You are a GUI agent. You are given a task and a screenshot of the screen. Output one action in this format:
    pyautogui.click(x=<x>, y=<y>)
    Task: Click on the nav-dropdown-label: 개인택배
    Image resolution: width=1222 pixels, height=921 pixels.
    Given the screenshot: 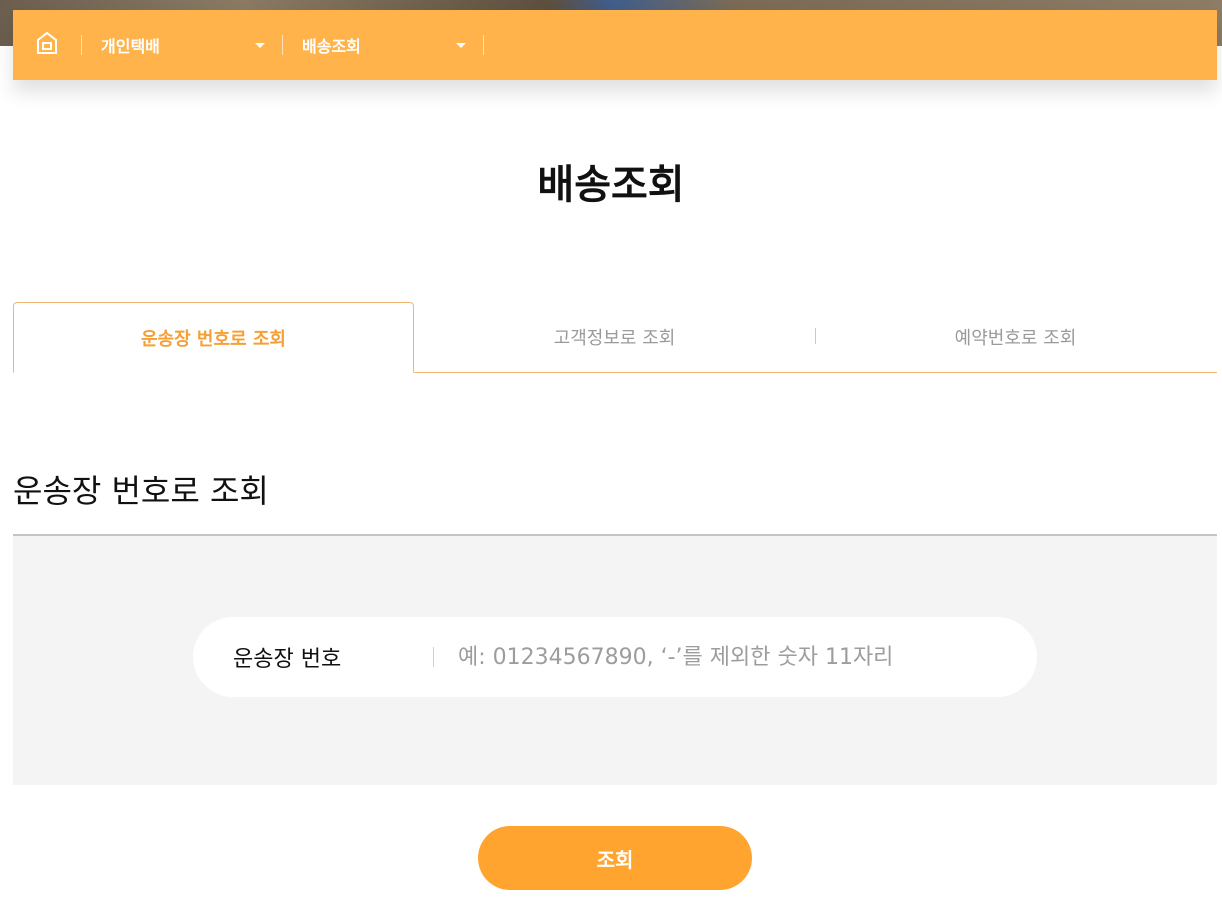 What is the action you would take?
    pyautogui.click(x=130, y=46)
    